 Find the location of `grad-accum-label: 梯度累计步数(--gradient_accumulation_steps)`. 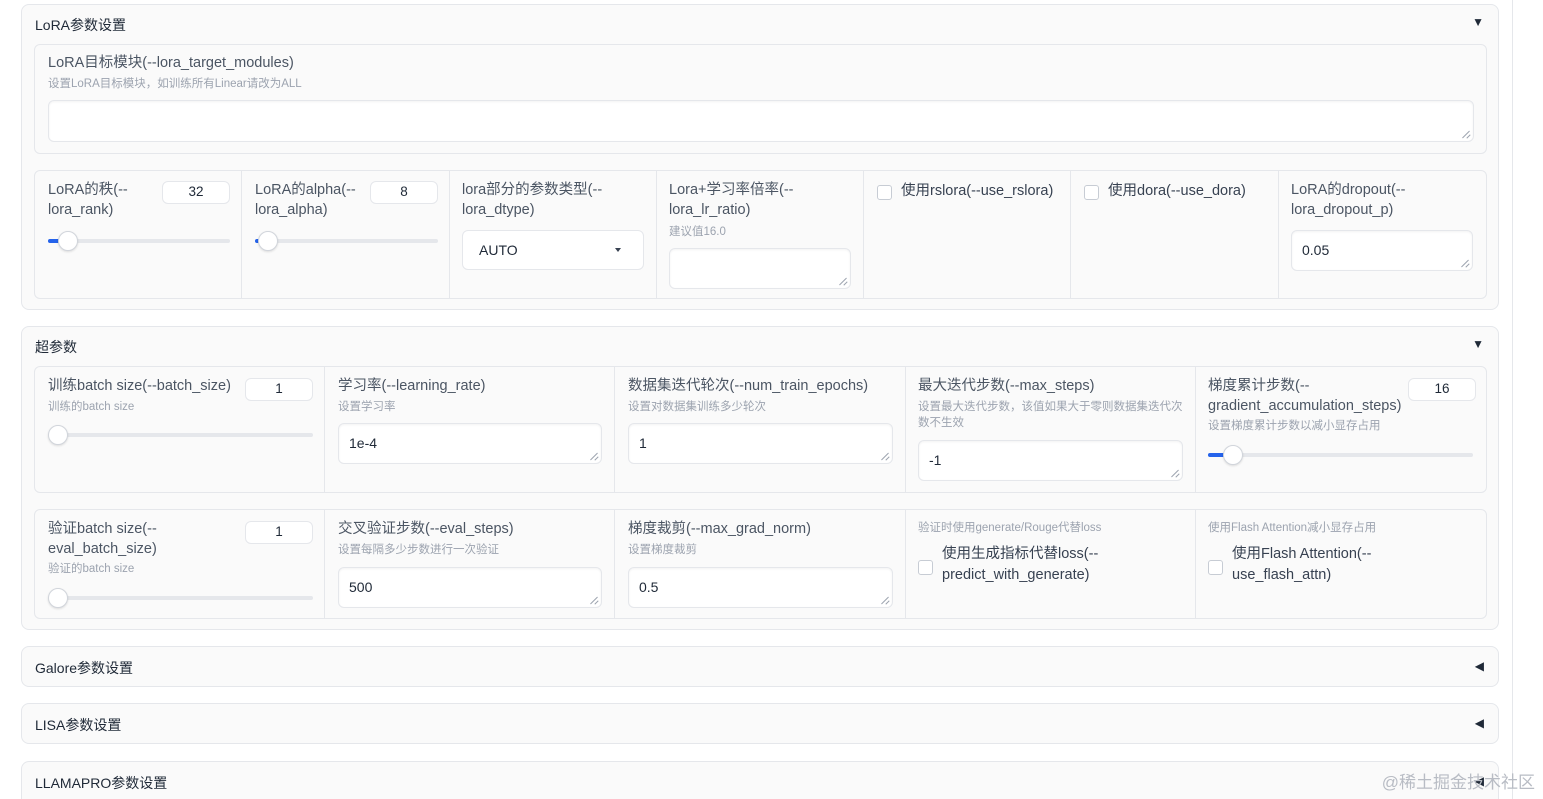

grad-accum-label: 梯度累计步数(--gradient_accumulation_steps) is located at coordinates (1305, 396).